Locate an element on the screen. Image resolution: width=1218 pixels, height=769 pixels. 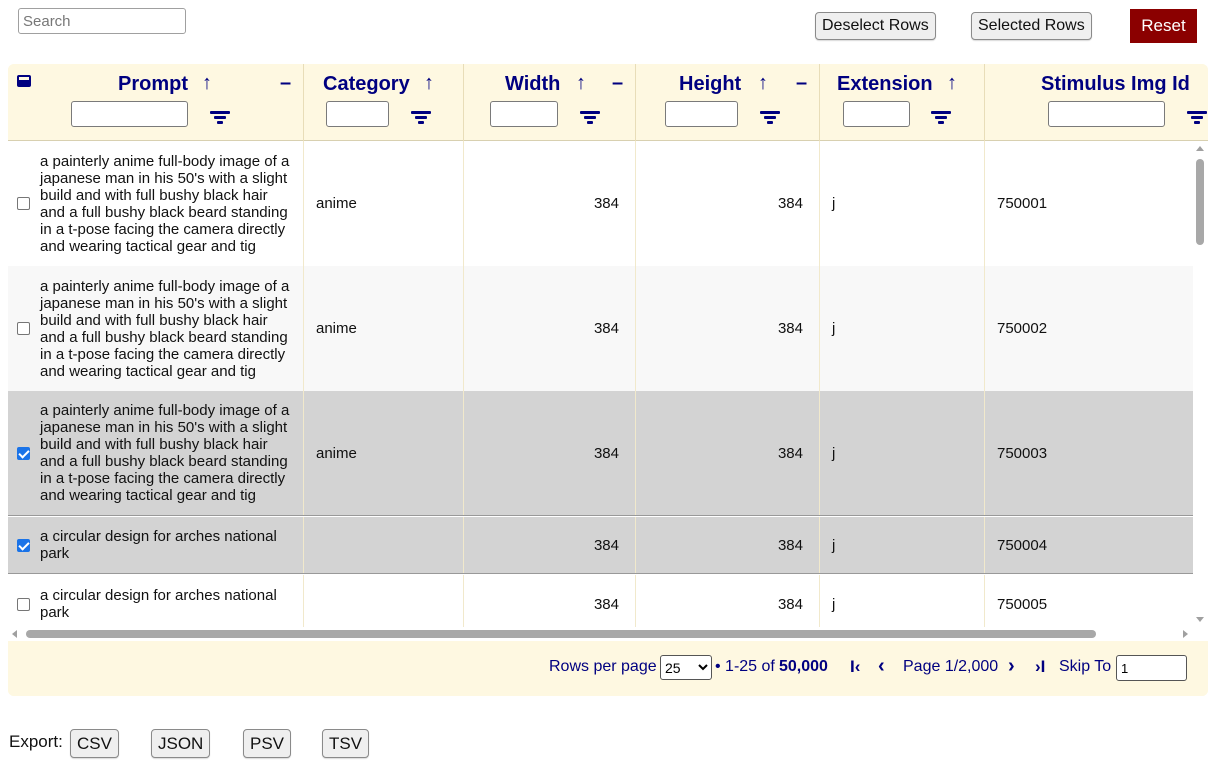
export-tsv-button: TSV is located at coordinates (346, 743).